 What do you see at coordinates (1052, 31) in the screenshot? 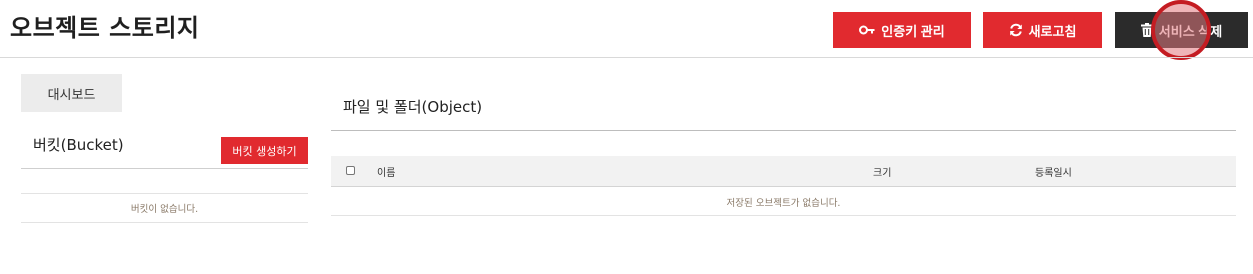
I see `refresh-label: 새로고침` at bounding box center [1052, 31].